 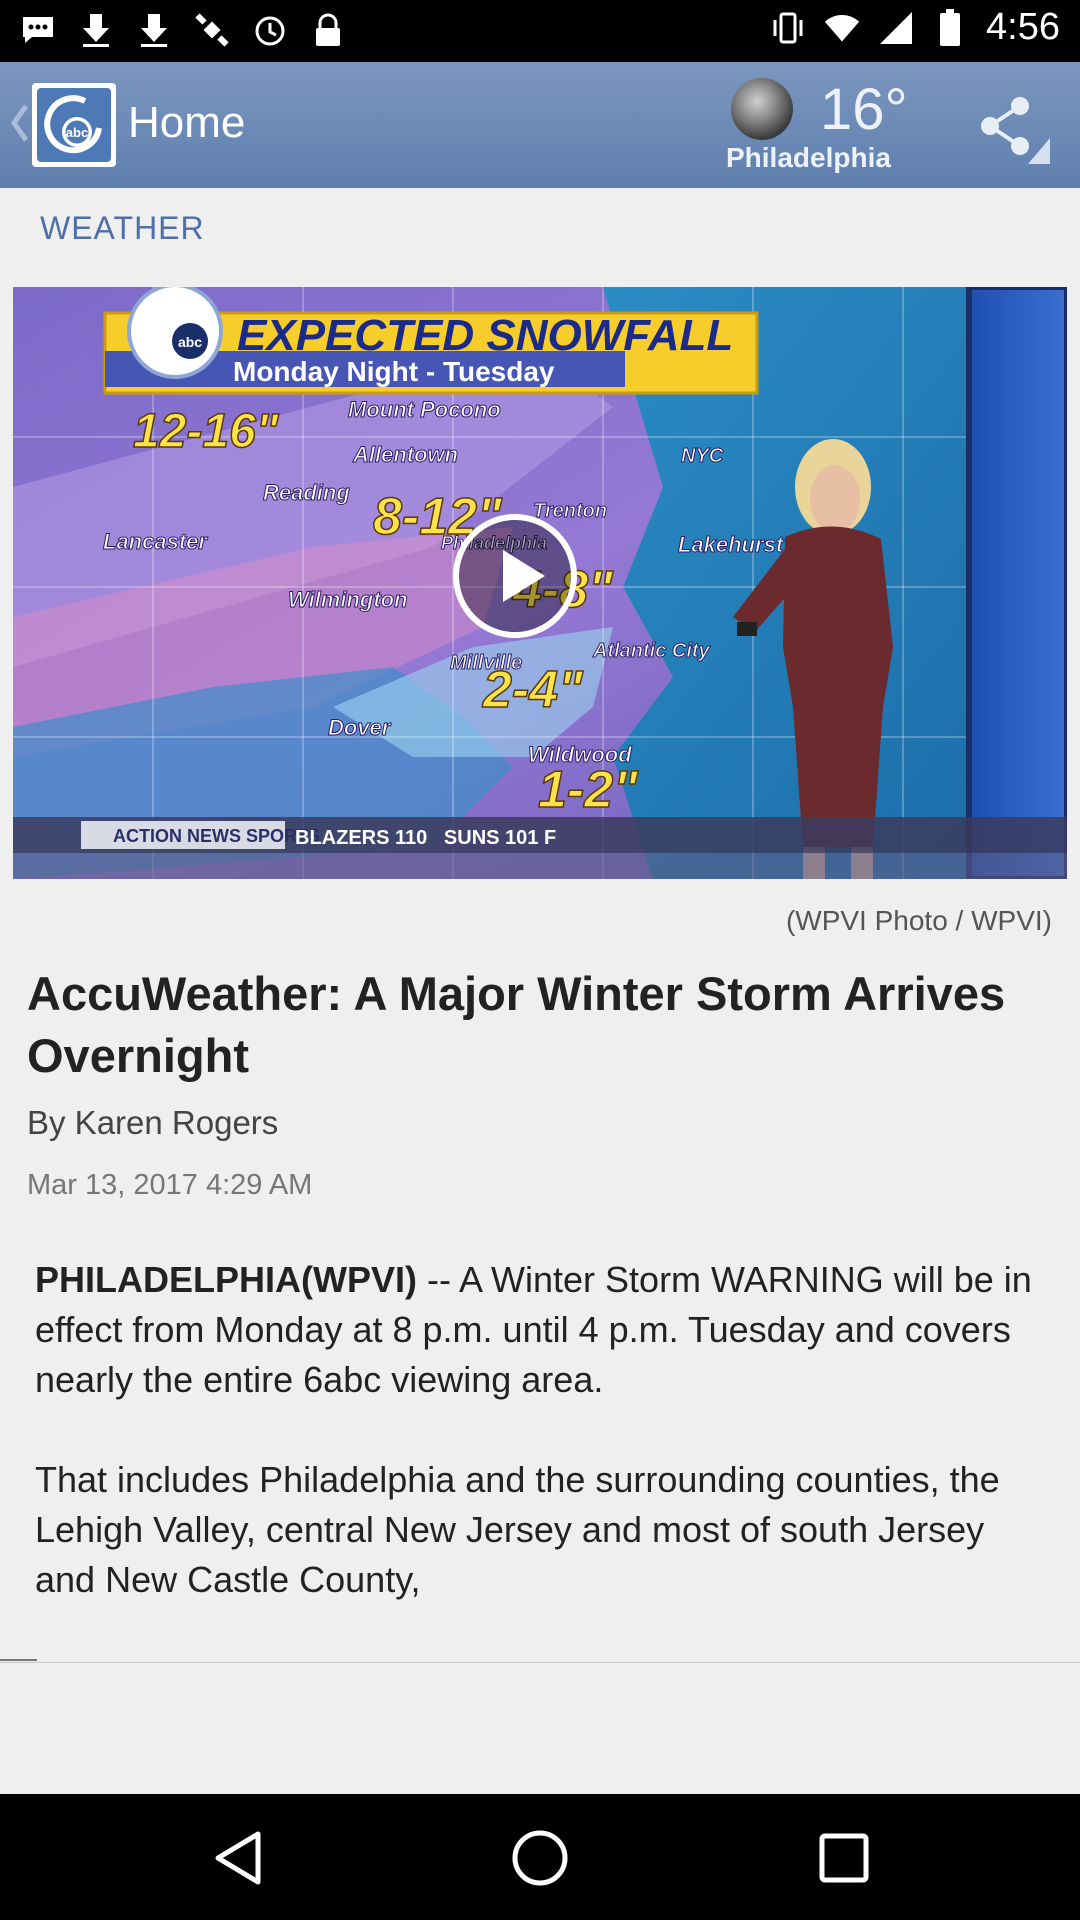 I want to click on circle-home-icon, so click(x=540, y=1858).